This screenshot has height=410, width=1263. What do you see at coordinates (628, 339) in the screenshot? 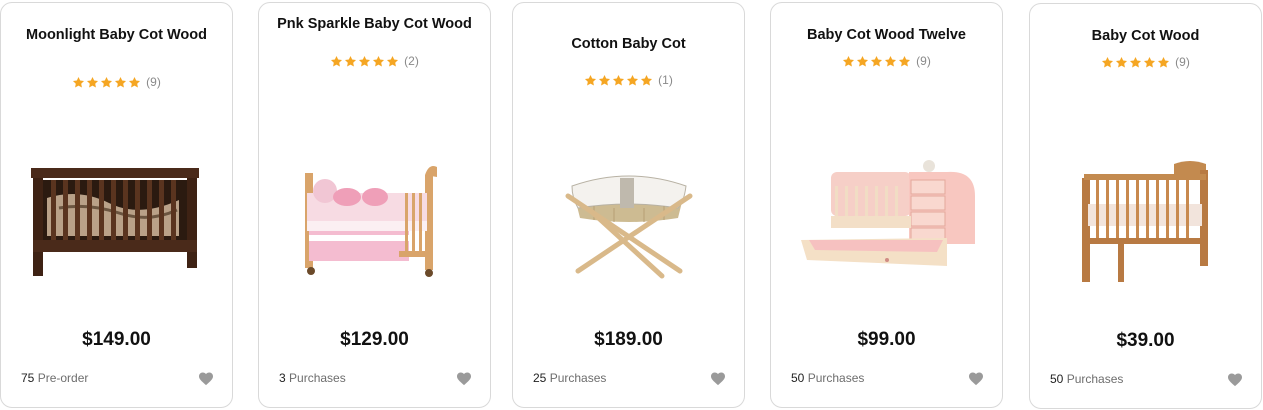
I see `product-price: $189.00` at bounding box center [628, 339].